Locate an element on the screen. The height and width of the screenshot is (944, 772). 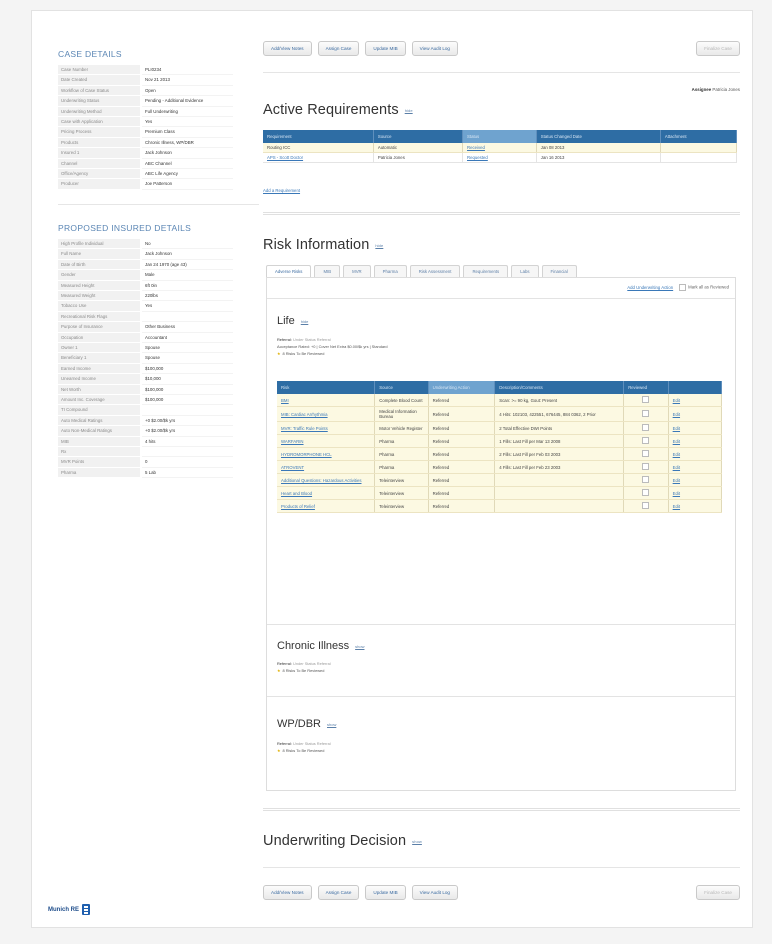
tab-financial: Financial is located at coordinates (559, 271).